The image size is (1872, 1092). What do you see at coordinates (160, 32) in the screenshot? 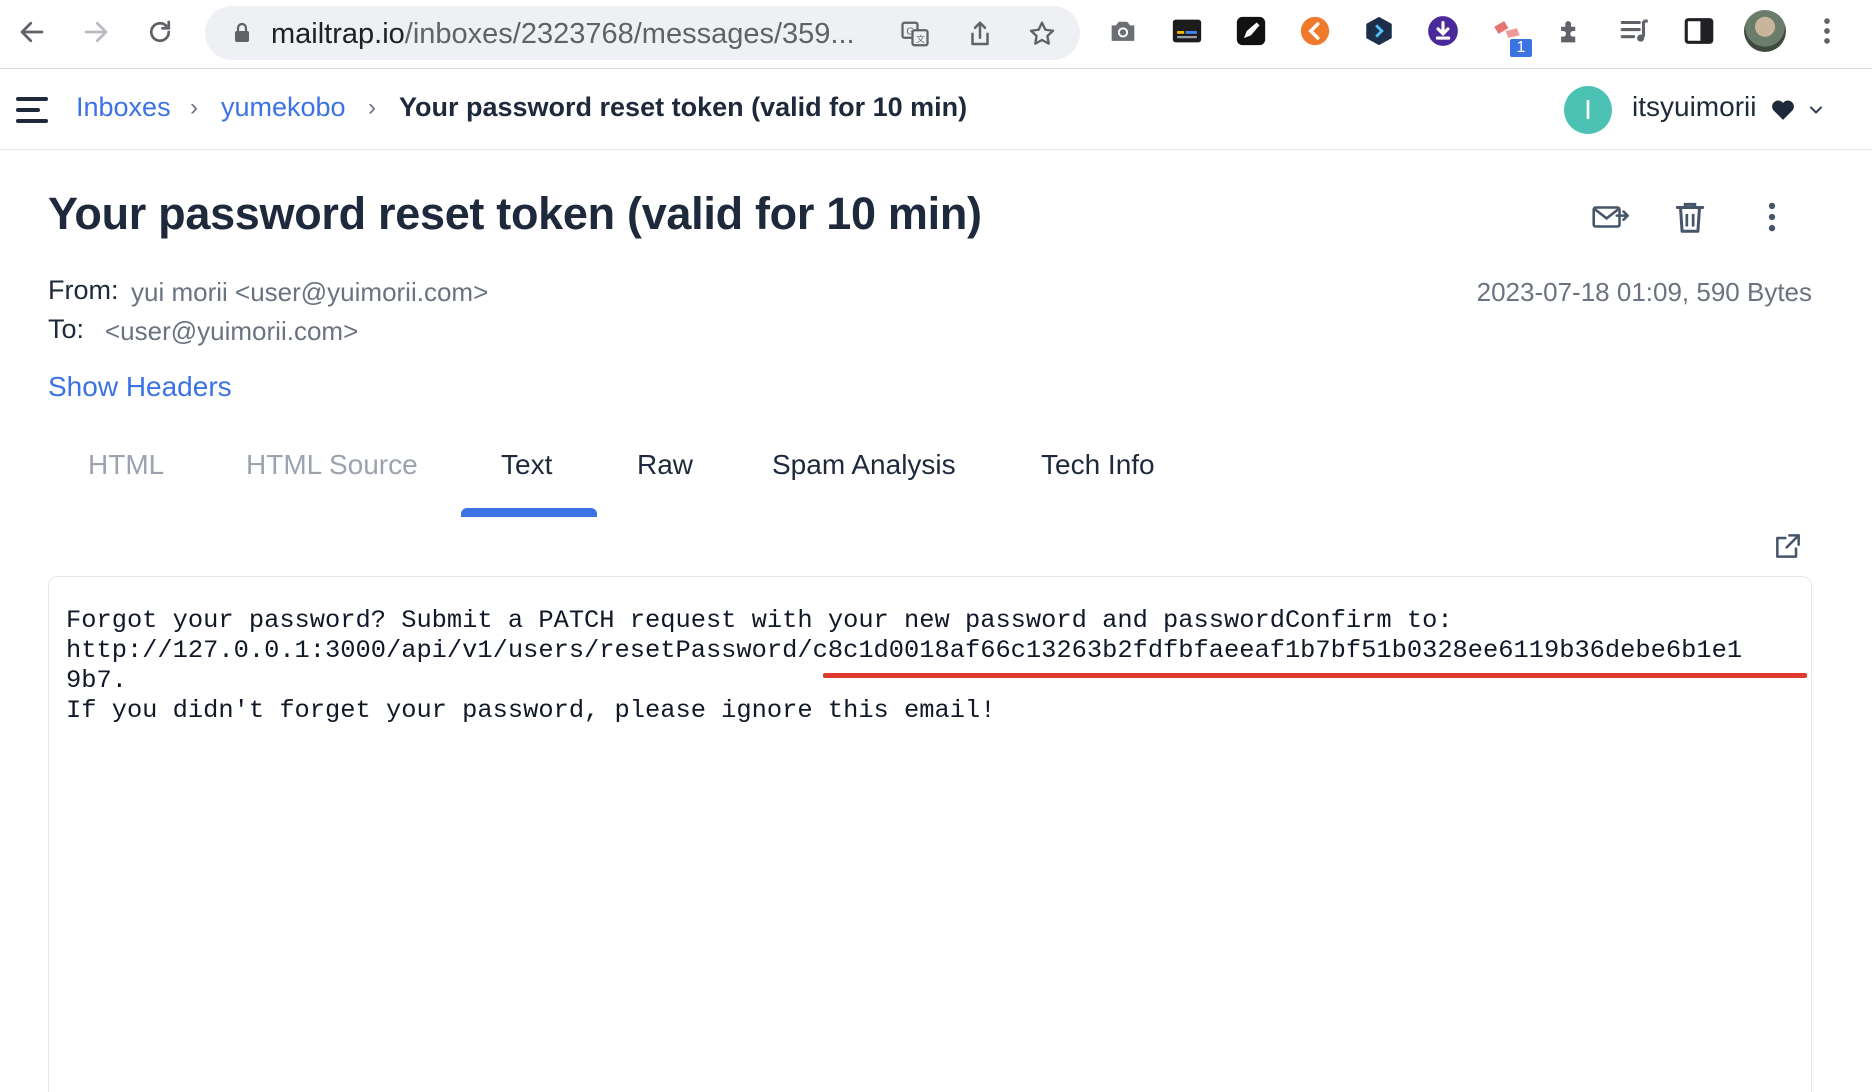
I see `reload-icon` at bounding box center [160, 32].